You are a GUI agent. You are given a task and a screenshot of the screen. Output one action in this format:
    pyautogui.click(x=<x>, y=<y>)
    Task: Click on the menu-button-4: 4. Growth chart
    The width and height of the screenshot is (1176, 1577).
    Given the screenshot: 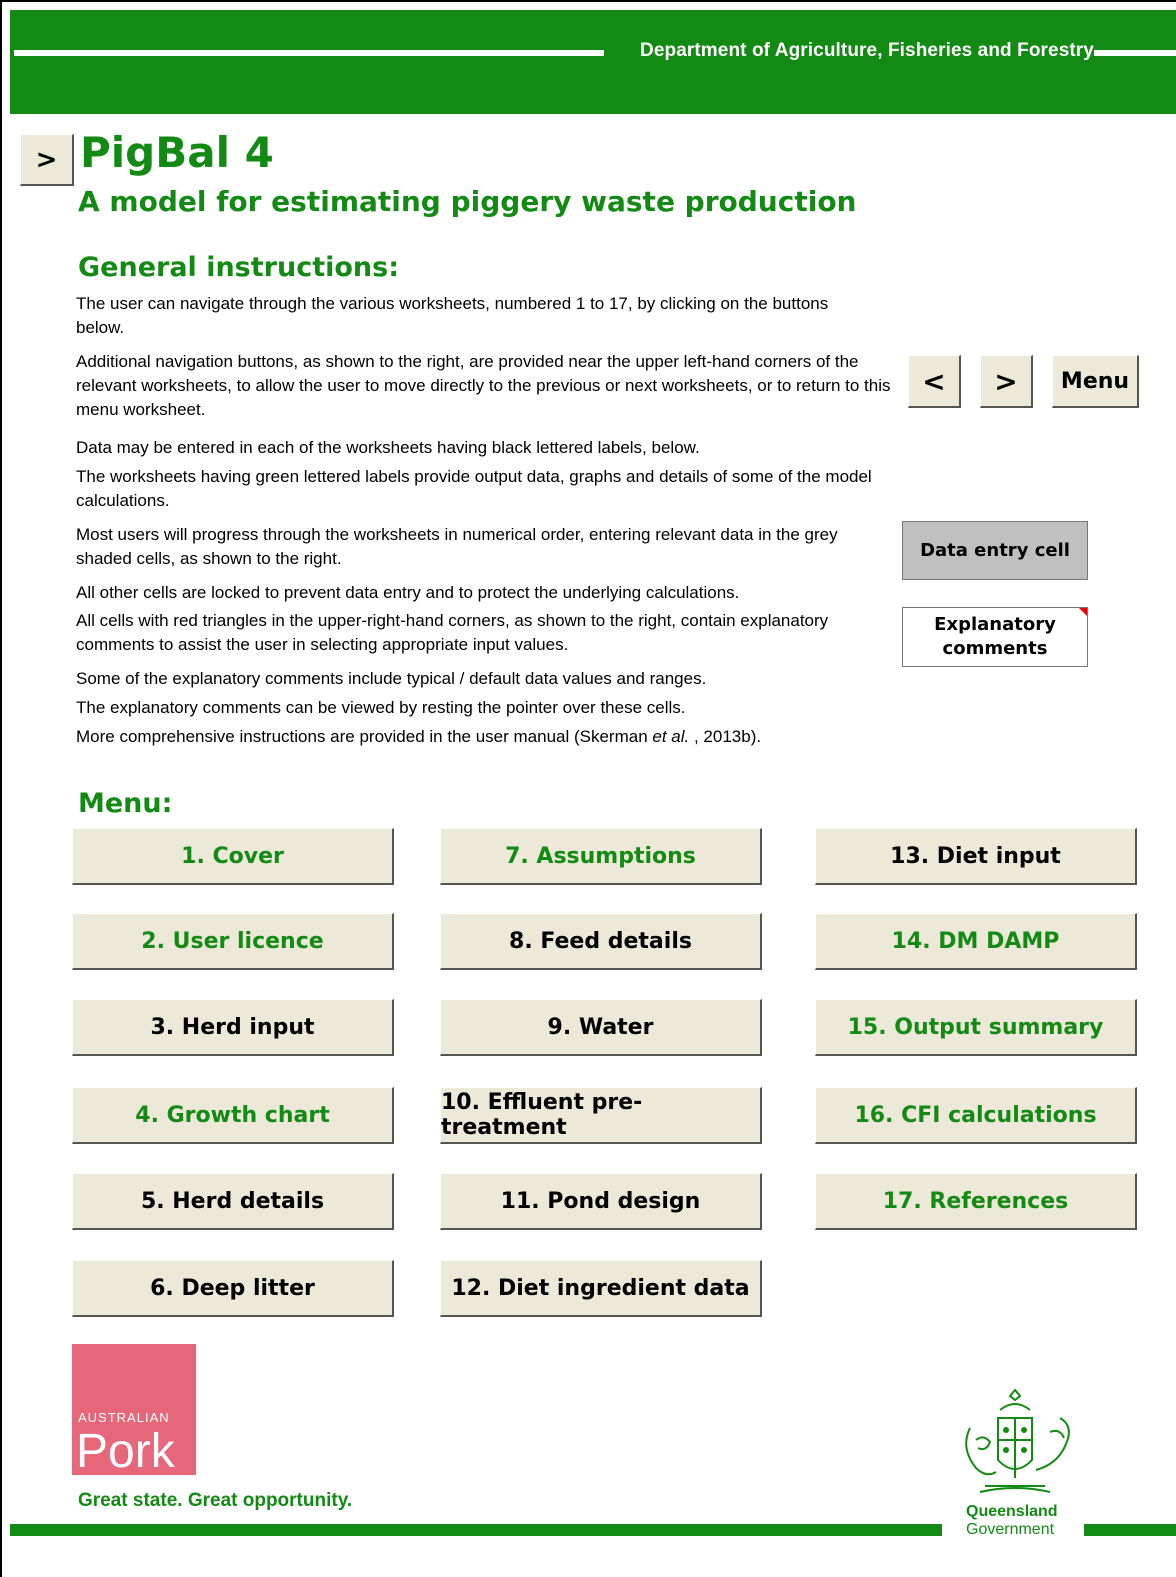 What is the action you would take?
    pyautogui.click(x=233, y=1115)
    